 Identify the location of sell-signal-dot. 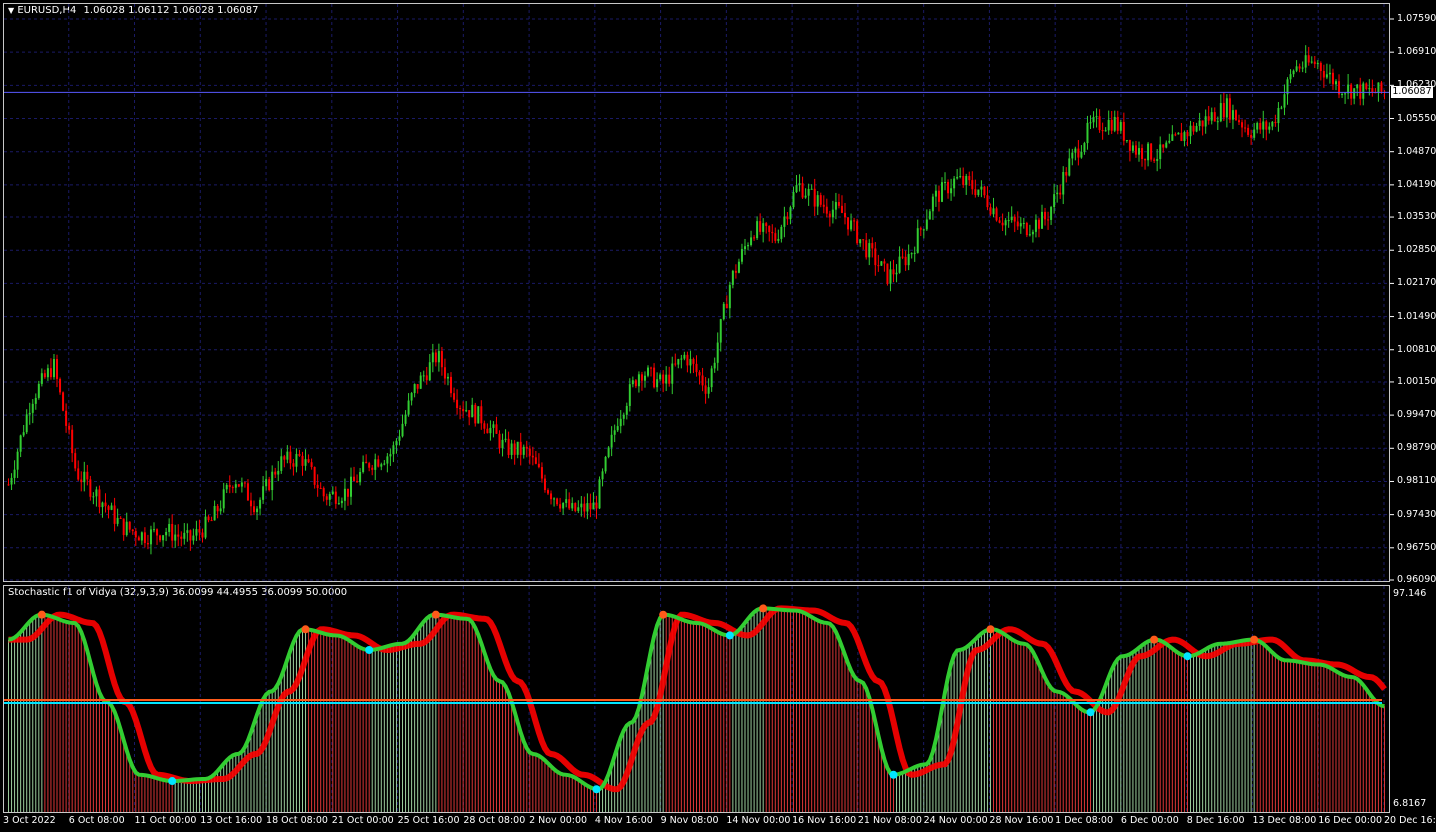
(663, 614).